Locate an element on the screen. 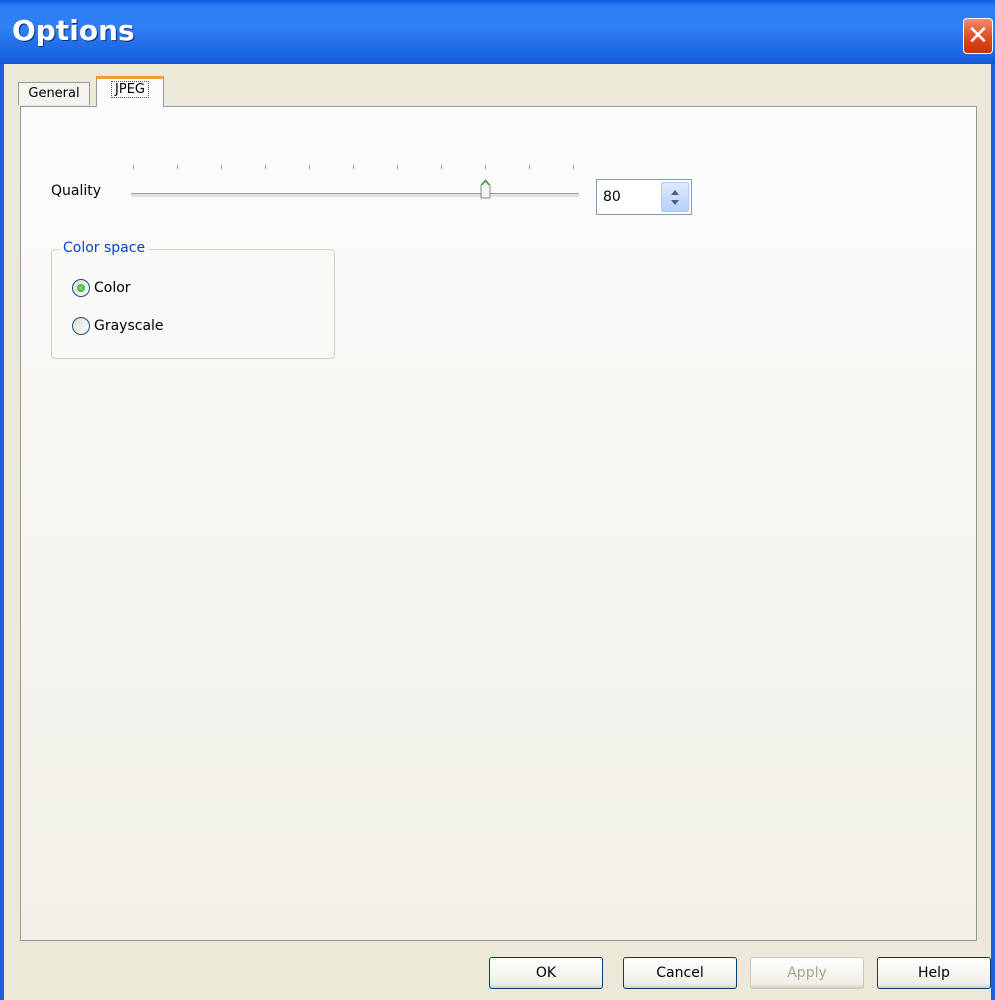 Image resolution: width=995 pixels, height=1000 pixels. quality-value: 80 is located at coordinates (612, 197).